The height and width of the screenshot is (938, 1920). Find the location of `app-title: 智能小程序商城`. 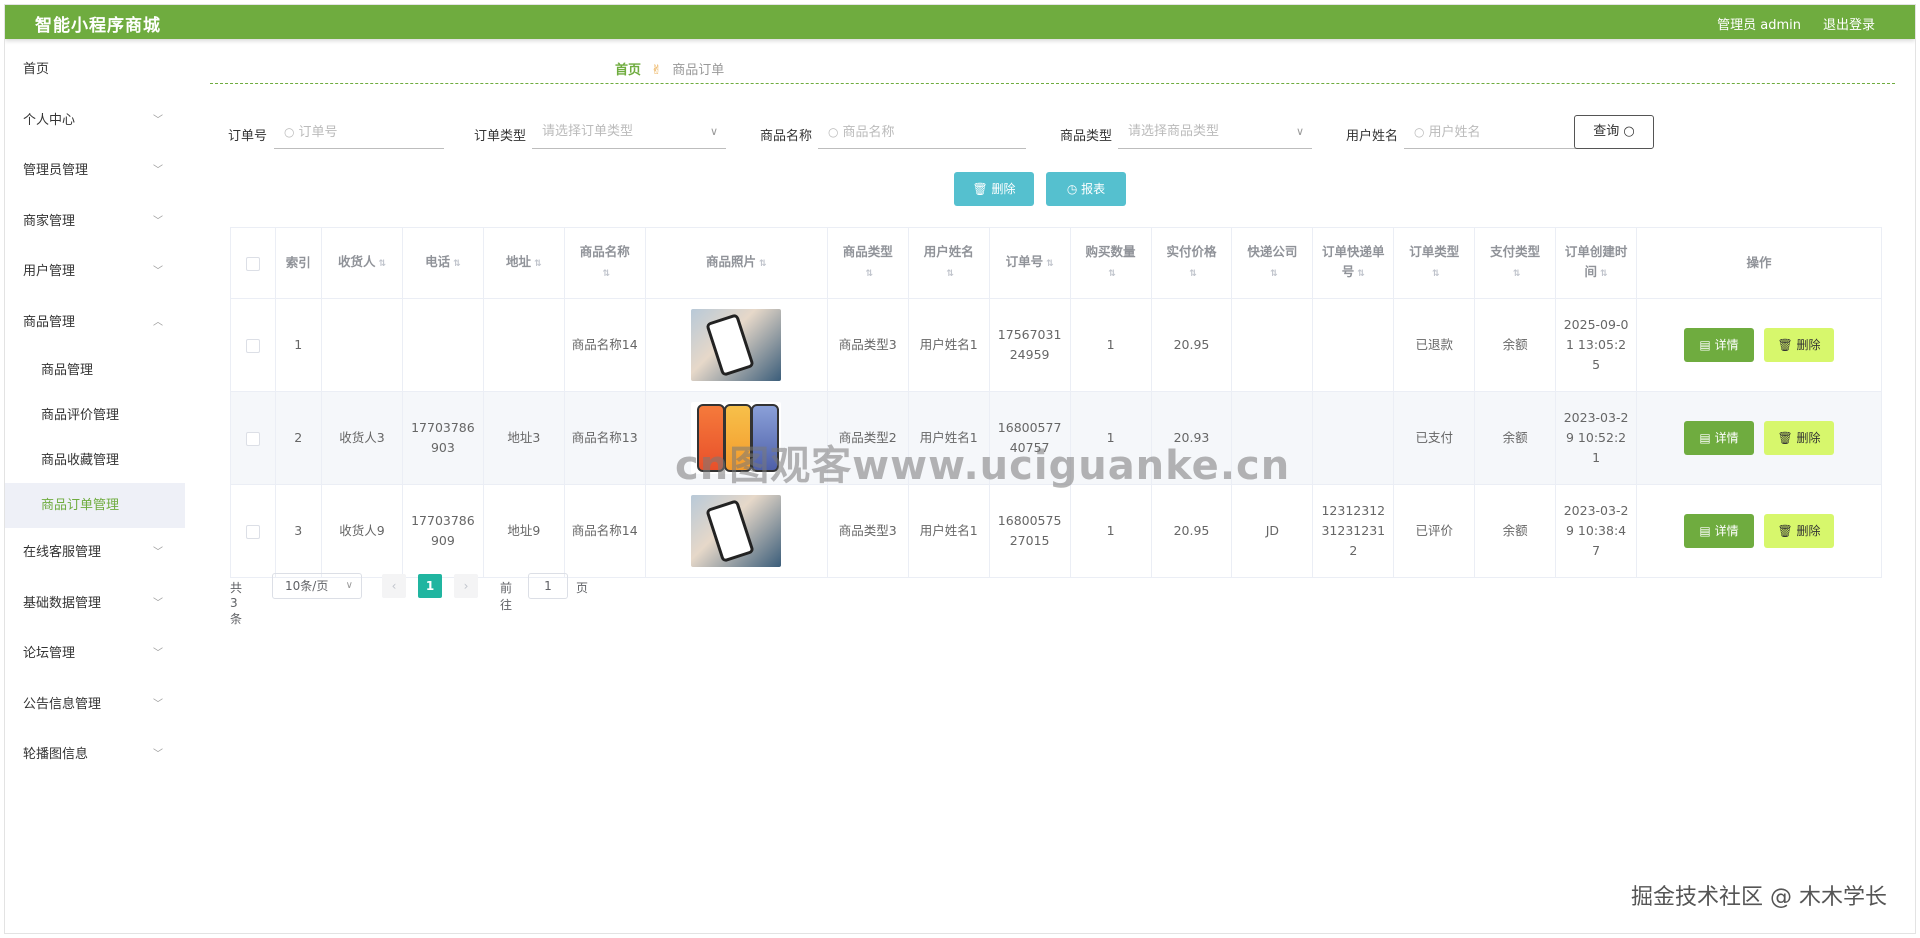

app-title: 智能小程序商城 is located at coordinates (98, 26).